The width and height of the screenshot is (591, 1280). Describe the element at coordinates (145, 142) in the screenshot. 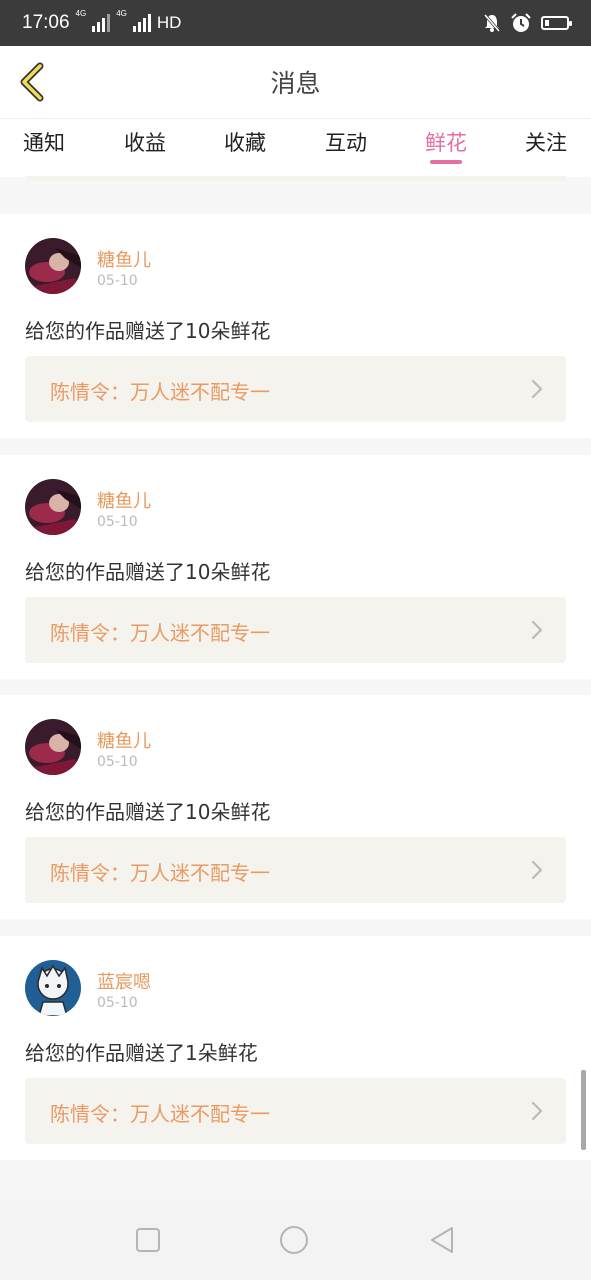

I see `tab-earnings: 收益` at that location.